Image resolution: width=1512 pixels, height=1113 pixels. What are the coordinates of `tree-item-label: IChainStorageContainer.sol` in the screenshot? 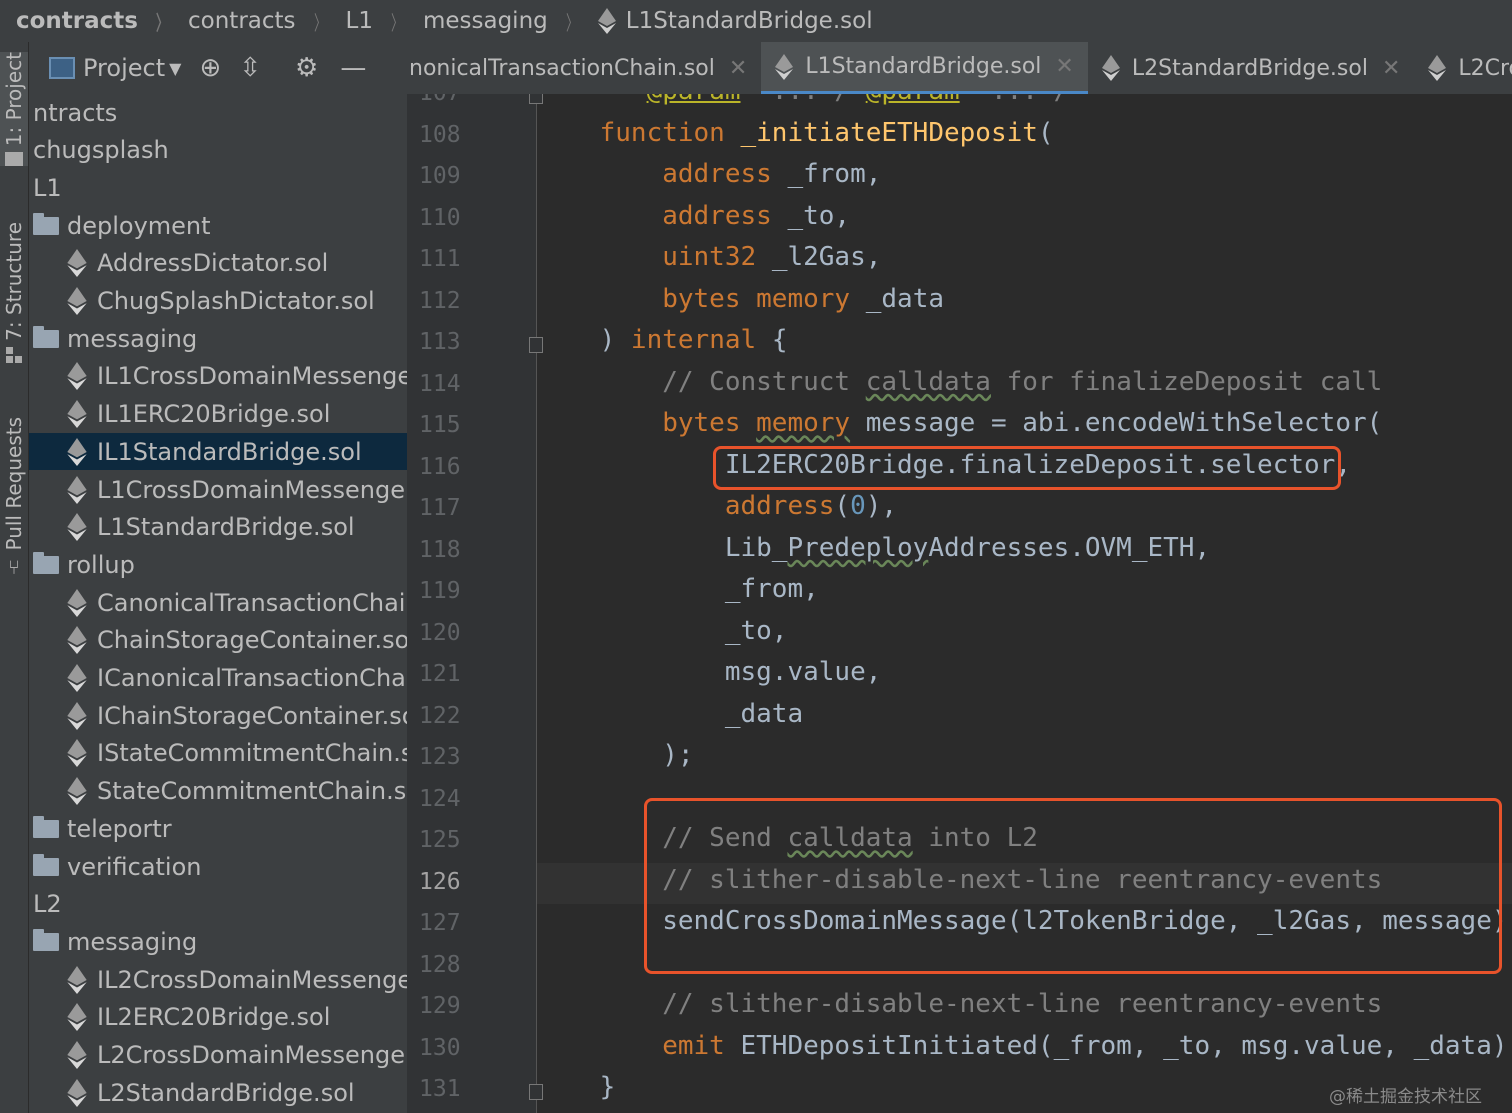 It's located at (252, 715).